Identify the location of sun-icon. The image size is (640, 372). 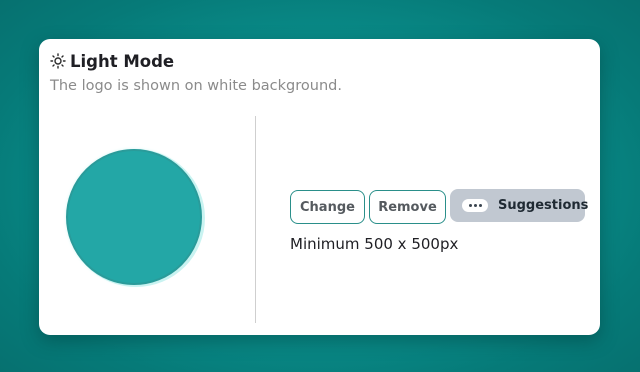
(58, 61).